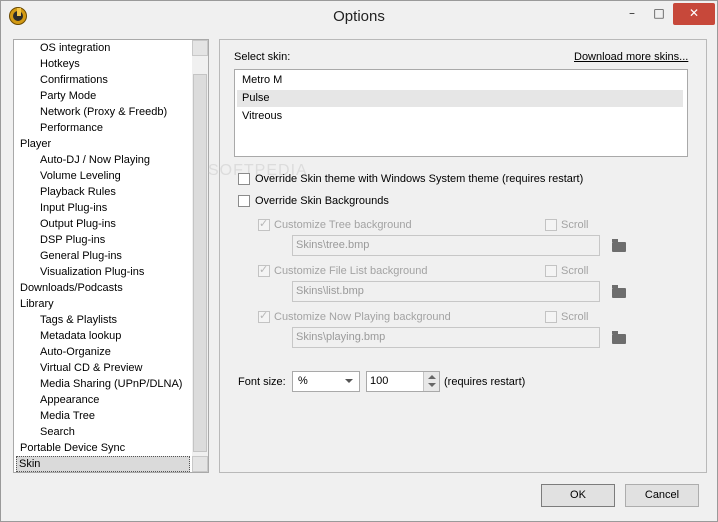  I want to click on tree-item: Metadata lookup, so click(80, 336).